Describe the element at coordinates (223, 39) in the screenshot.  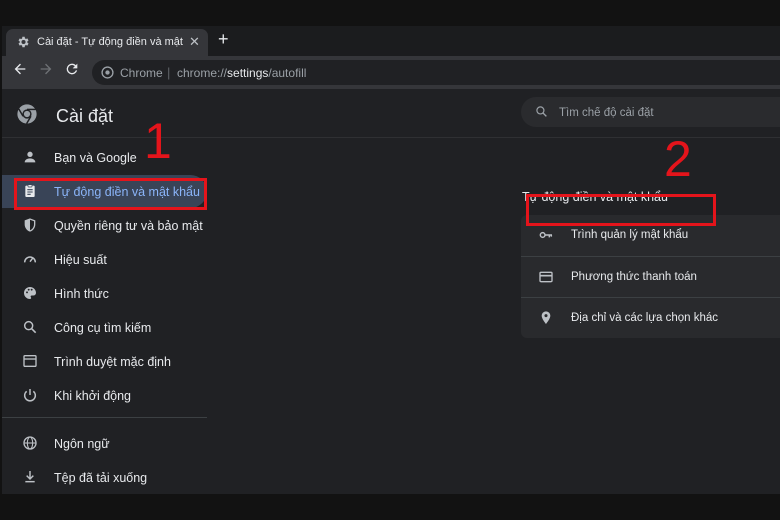
I see `new-tab-button: +` at that location.